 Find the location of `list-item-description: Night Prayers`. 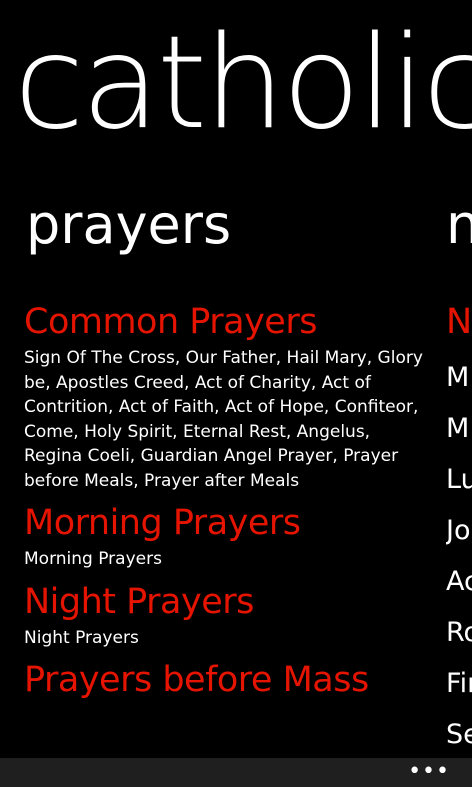

list-item-description: Night Prayers is located at coordinates (81, 637).